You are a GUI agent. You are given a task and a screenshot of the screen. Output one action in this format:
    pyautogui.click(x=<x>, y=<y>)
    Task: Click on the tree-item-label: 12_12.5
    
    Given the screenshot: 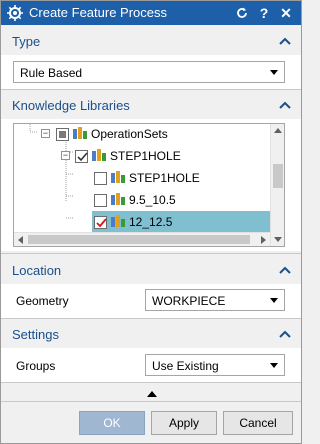 What is the action you would take?
    pyautogui.click(x=151, y=222)
    